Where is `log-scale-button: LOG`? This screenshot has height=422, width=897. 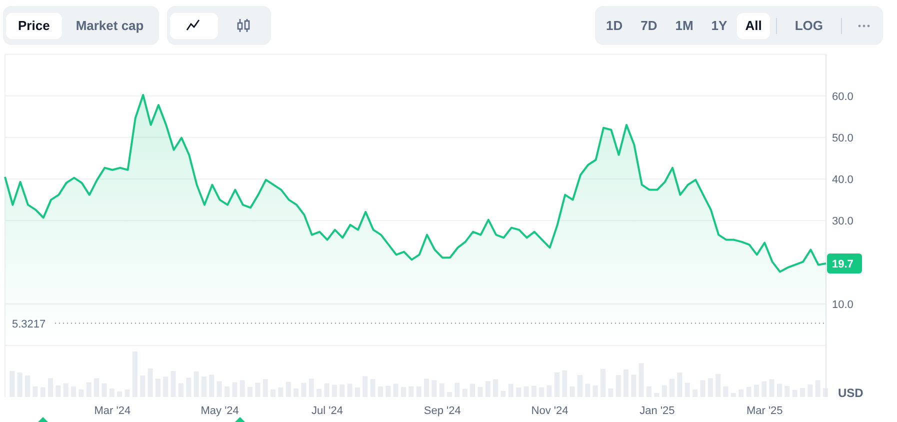 log-scale-button: LOG is located at coordinates (808, 25).